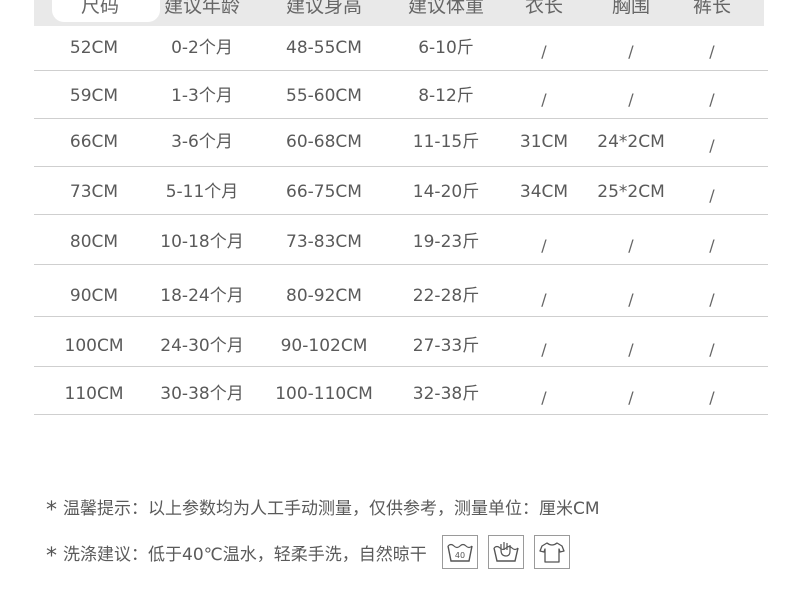 Image resolution: width=790 pixels, height=616 pixels. I want to click on table-row: 66CM 3-6个月 60-68CM 11-15斤 31CM 24*2CM /, so click(401, 144).